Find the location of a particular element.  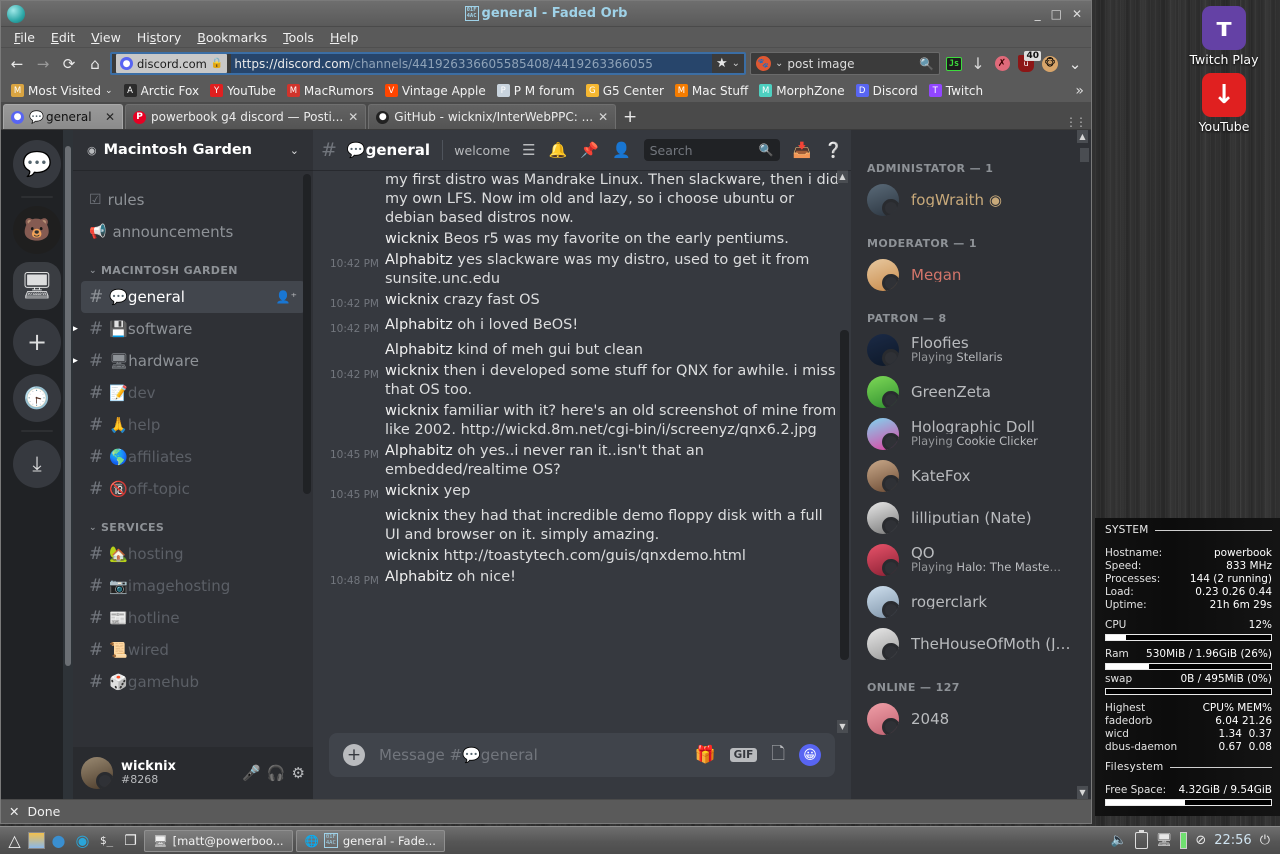

member-scrollbar: ▲ ▼ is located at coordinates (1083, 464).